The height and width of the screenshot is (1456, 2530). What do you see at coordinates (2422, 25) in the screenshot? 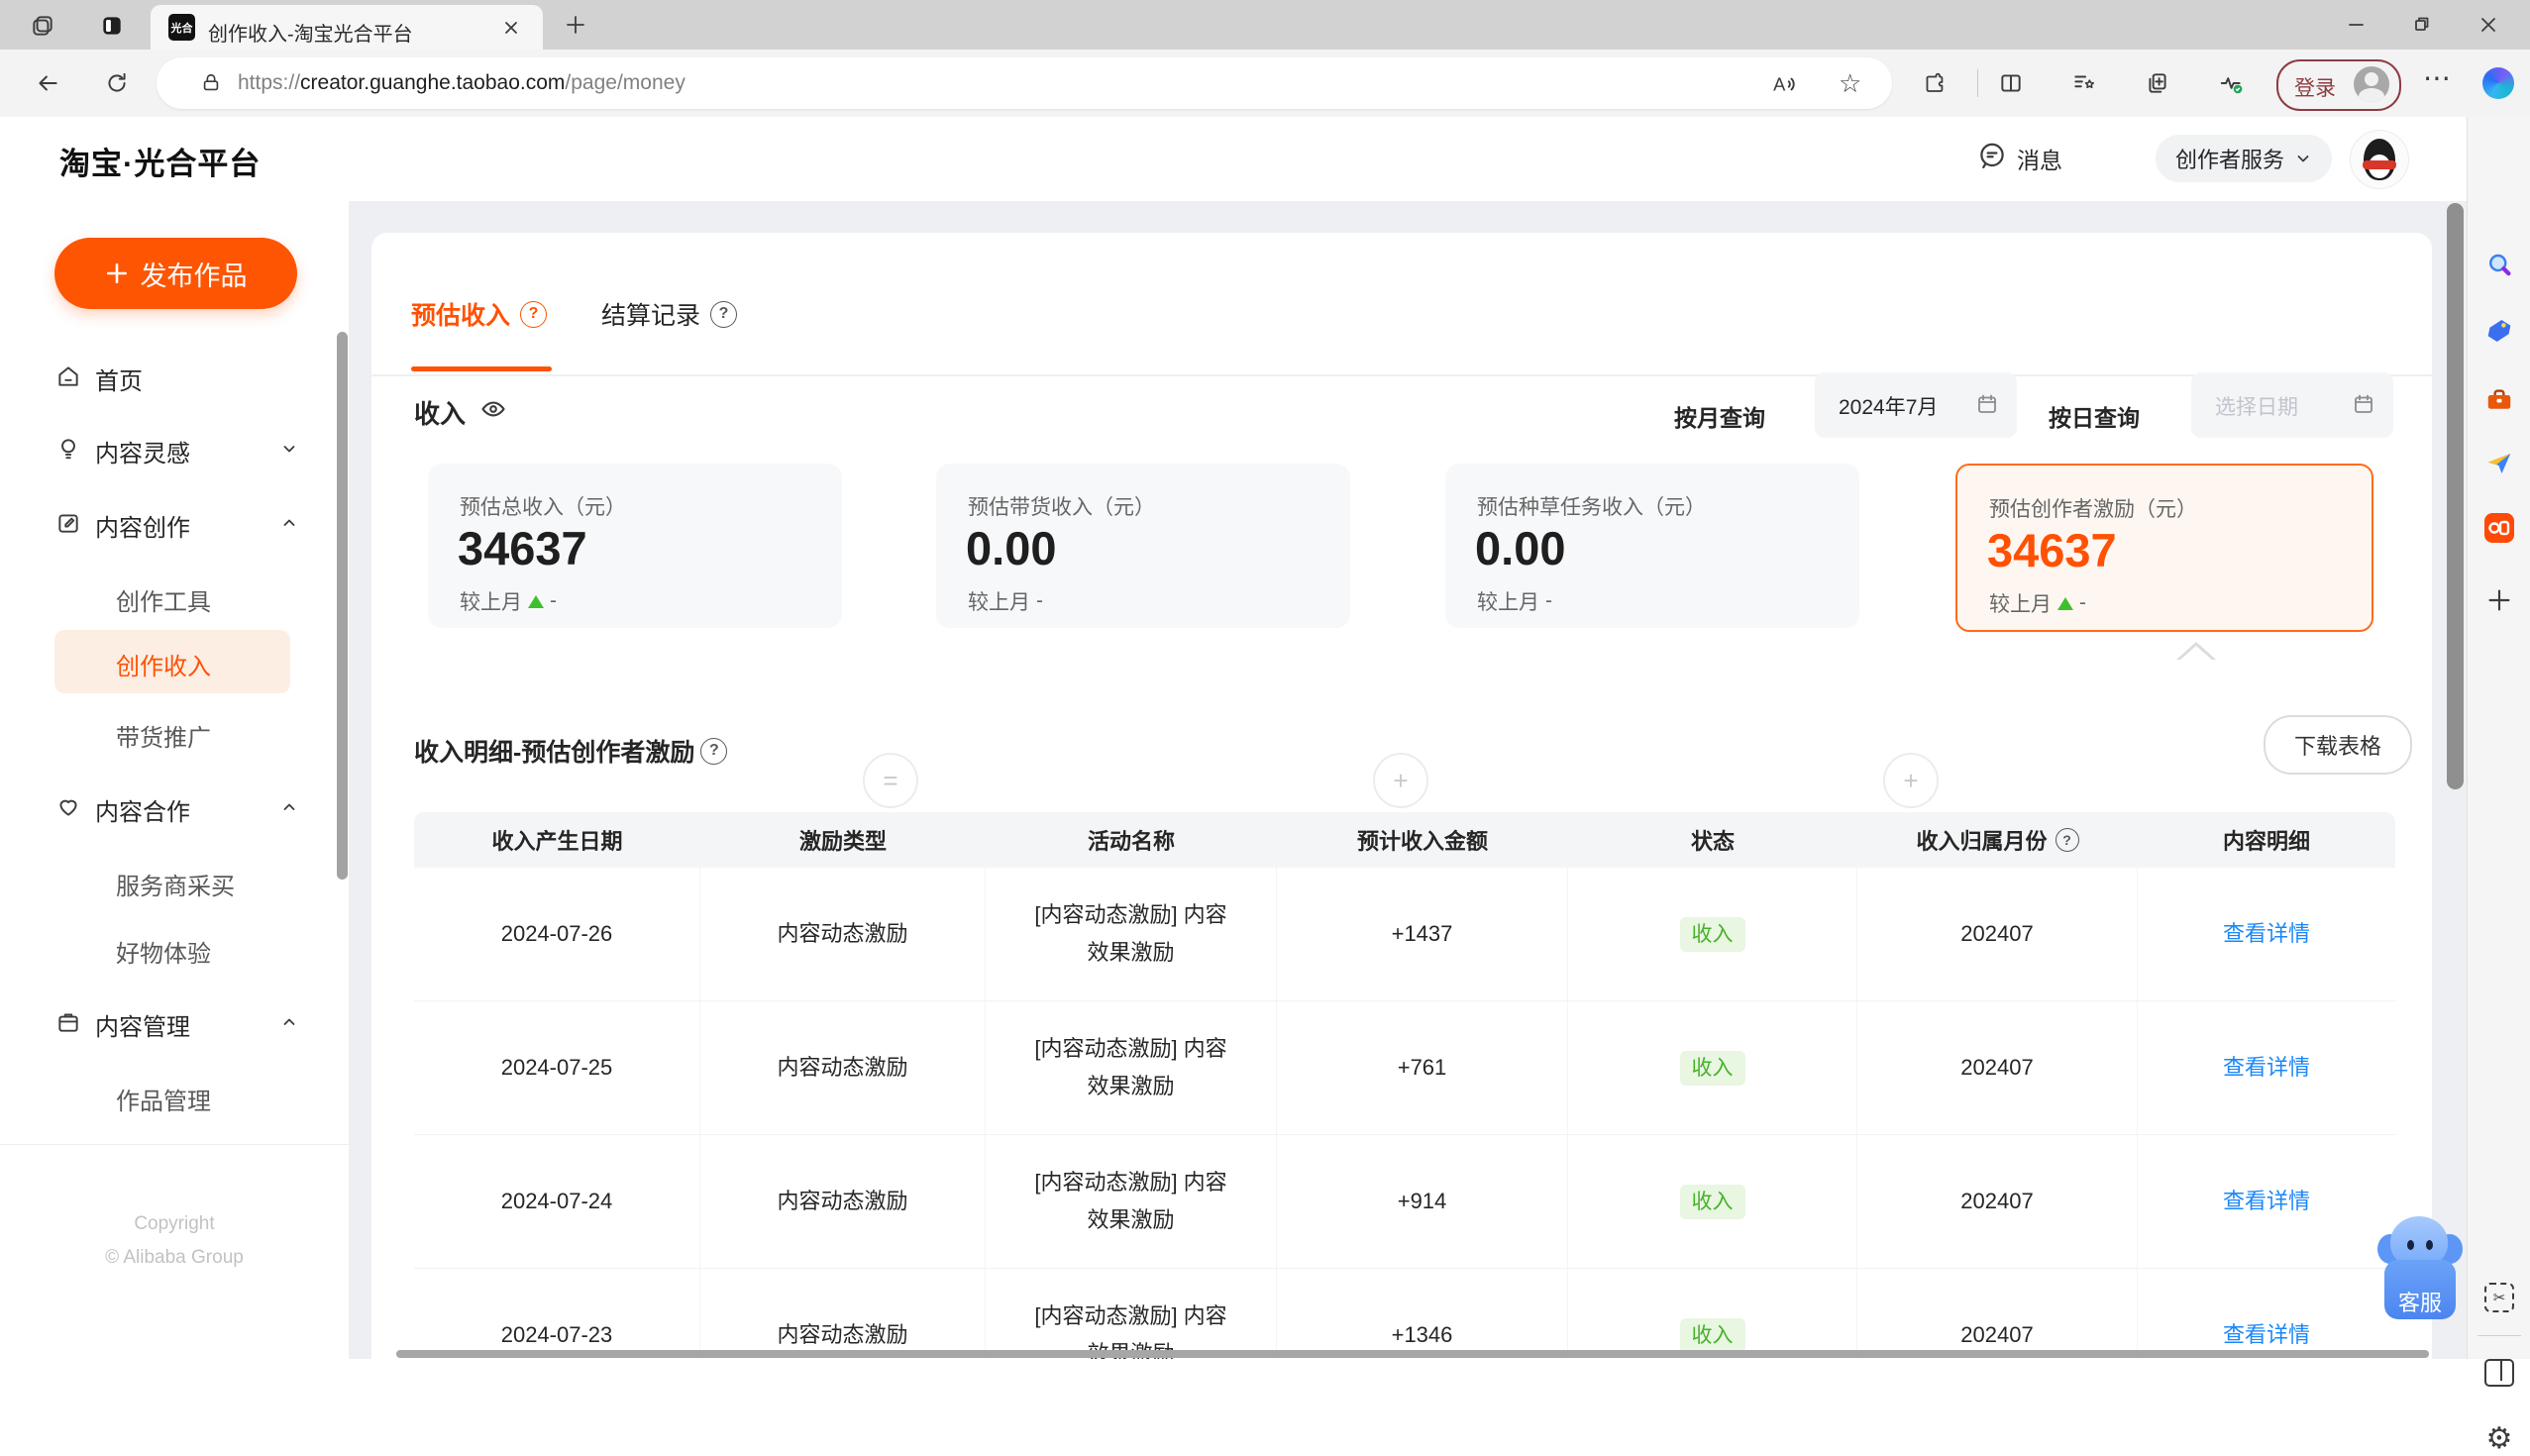
I see `window-restore-icon` at bounding box center [2422, 25].